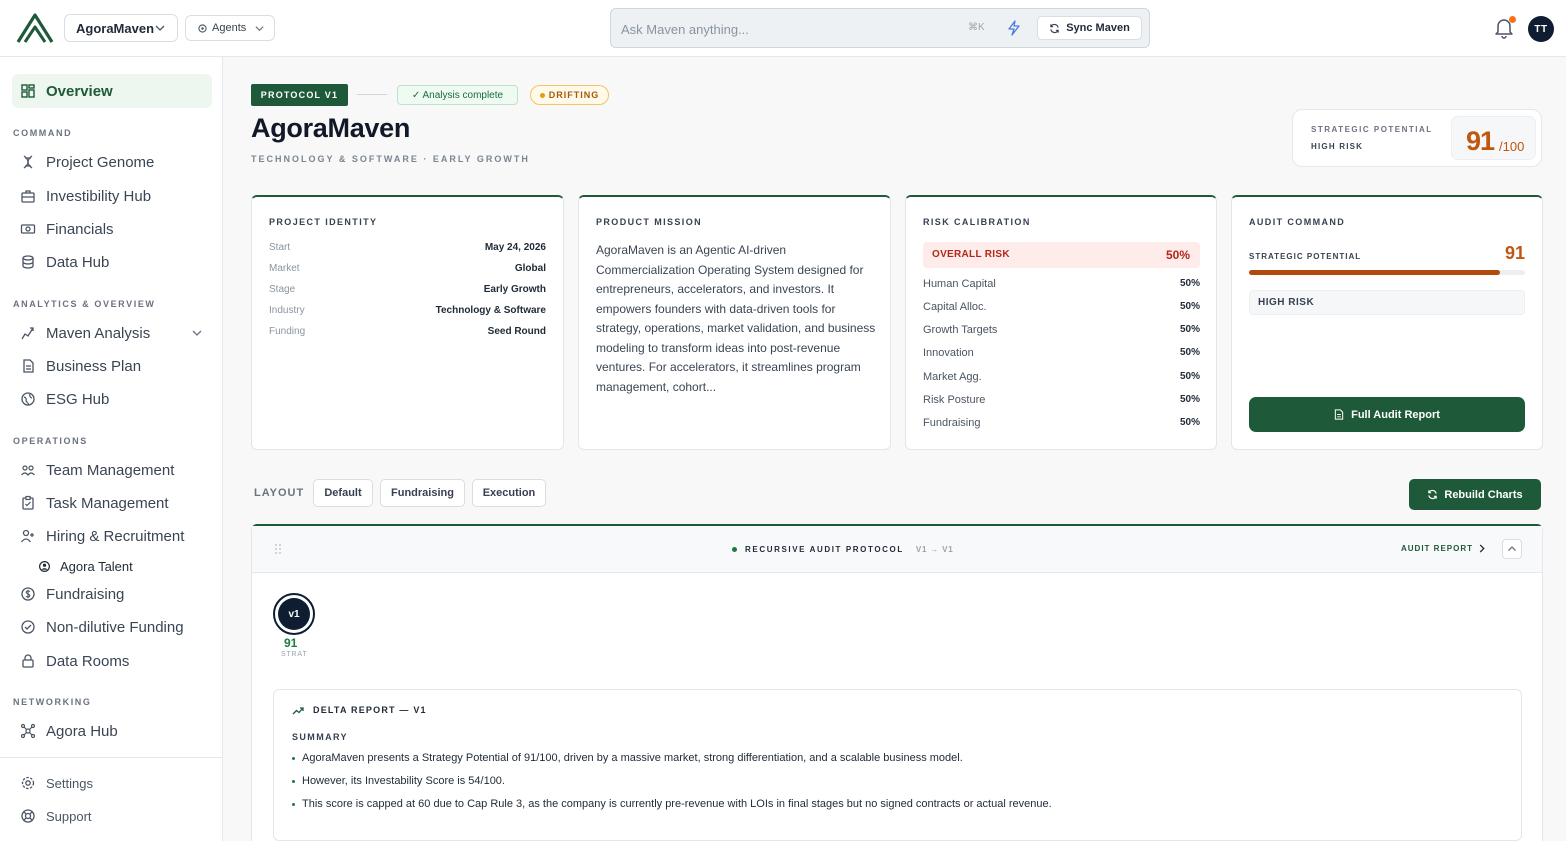  What do you see at coordinates (230, 28) in the screenshot?
I see `agents-selector: Agents` at bounding box center [230, 28].